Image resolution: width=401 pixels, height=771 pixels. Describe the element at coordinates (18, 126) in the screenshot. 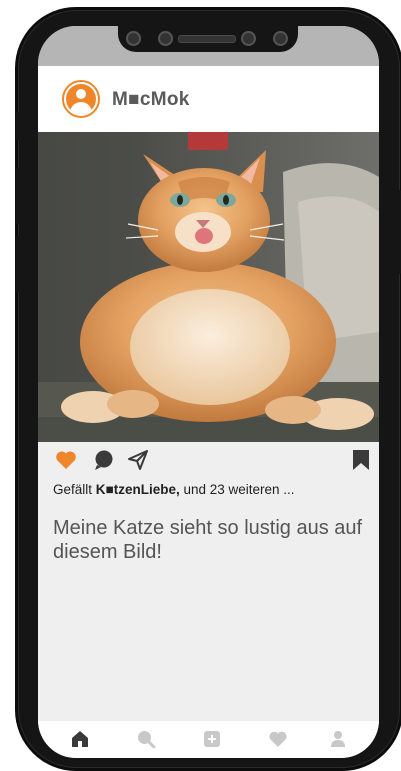

I see `mute-switch` at that location.